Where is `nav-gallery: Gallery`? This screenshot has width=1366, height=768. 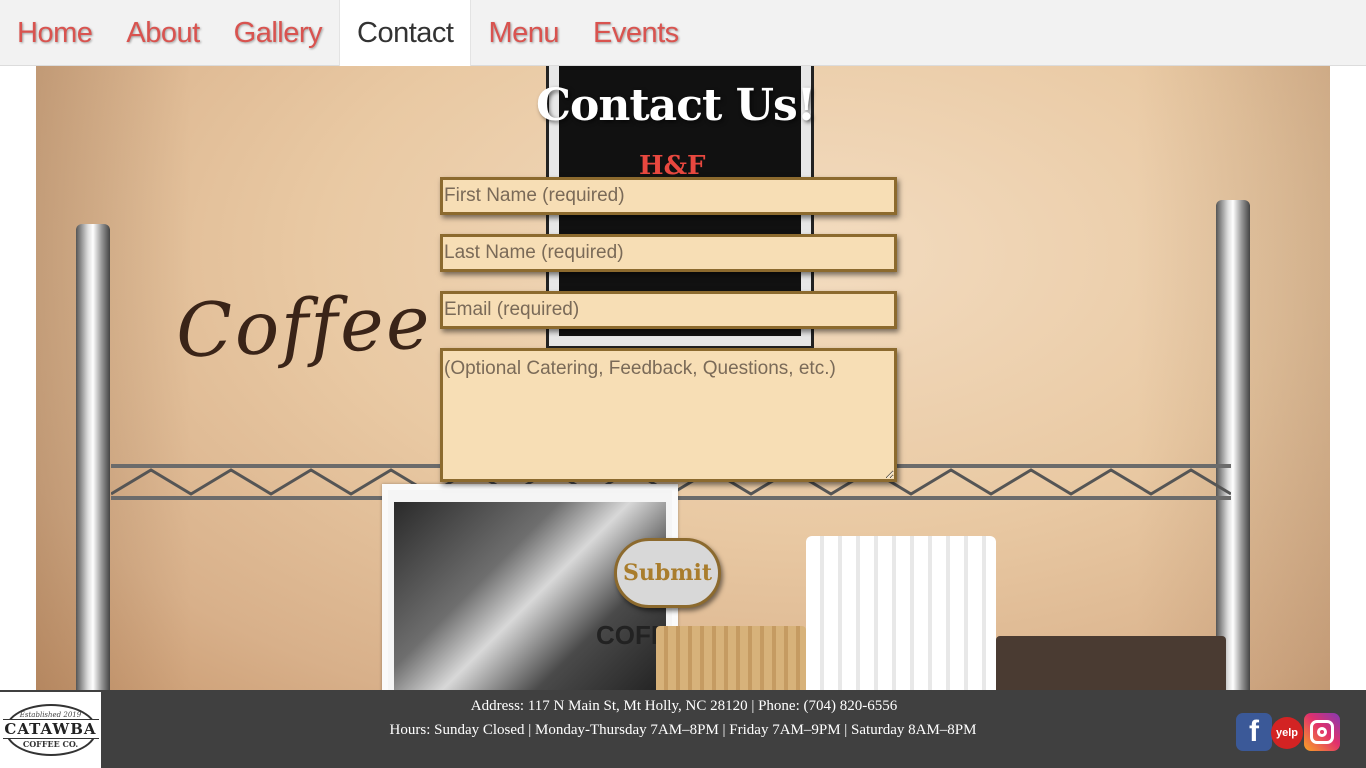
nav-gallery: Gallery is located at coordinates (278, 33).